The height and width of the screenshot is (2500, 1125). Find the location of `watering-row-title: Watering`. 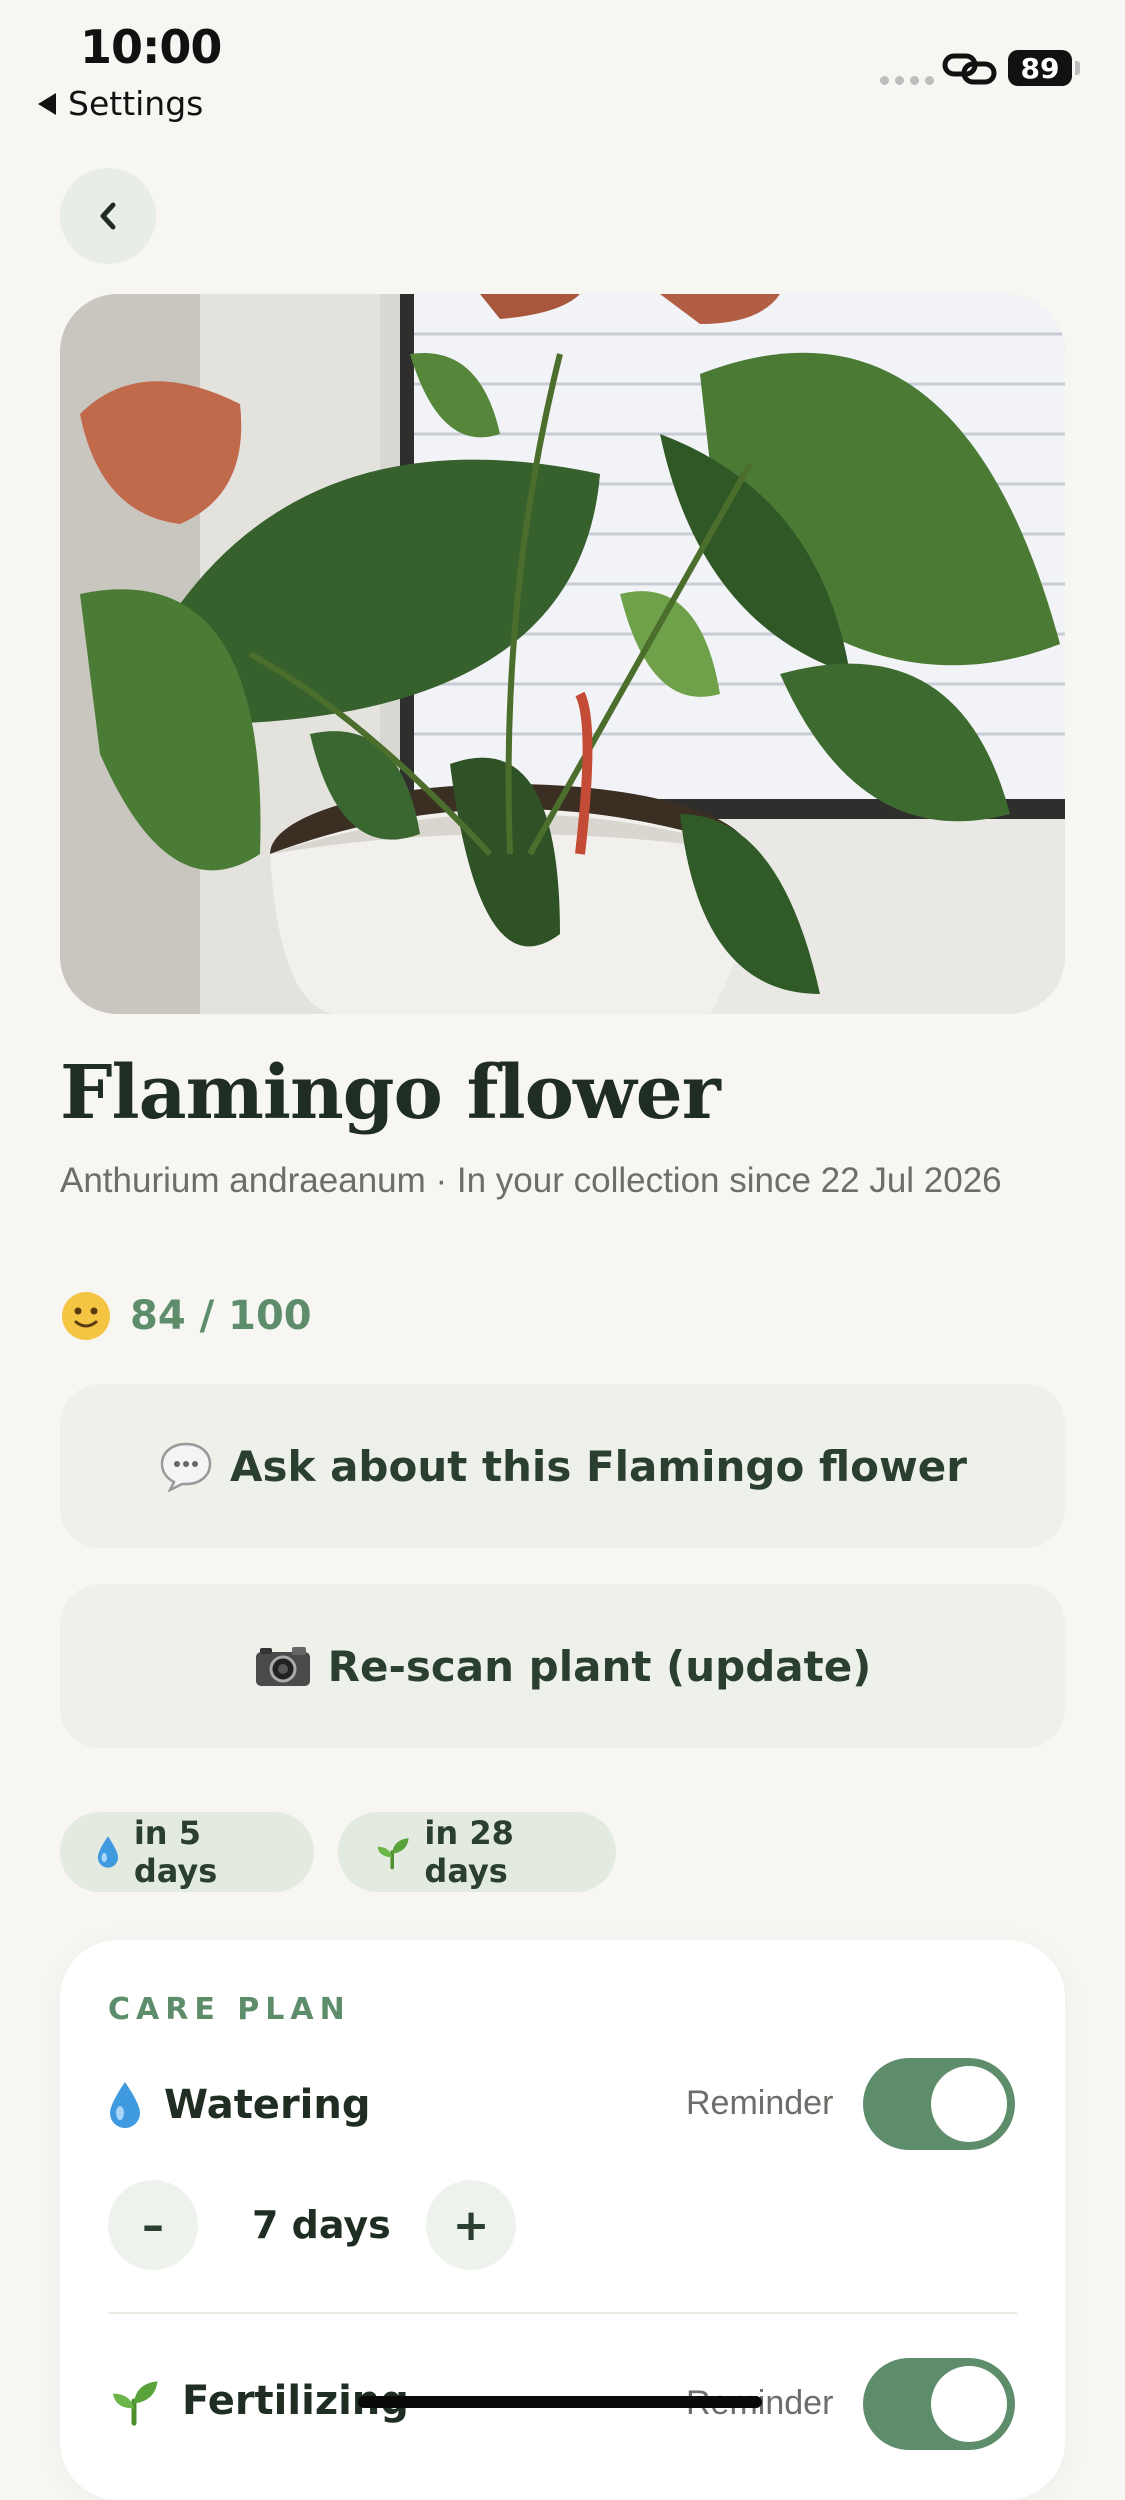

watering-row-title: Watering is located at coordinates (239, 2105).